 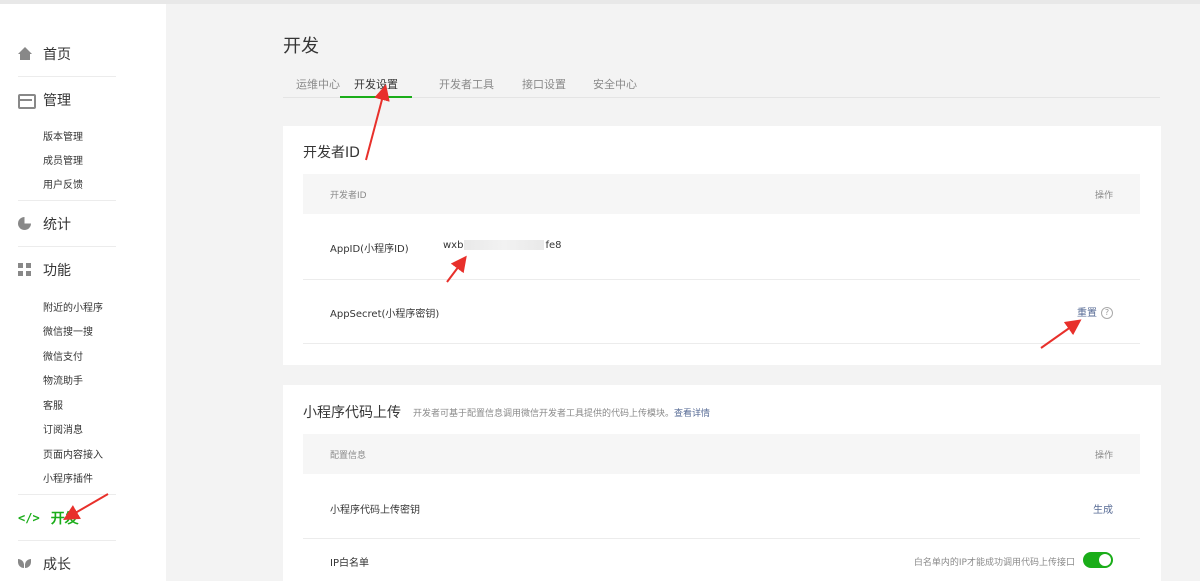 What do you see at coordinates (1107, 313) in the screenshot?
I see `help-icon: ?` at bounding box center [1107, 313].